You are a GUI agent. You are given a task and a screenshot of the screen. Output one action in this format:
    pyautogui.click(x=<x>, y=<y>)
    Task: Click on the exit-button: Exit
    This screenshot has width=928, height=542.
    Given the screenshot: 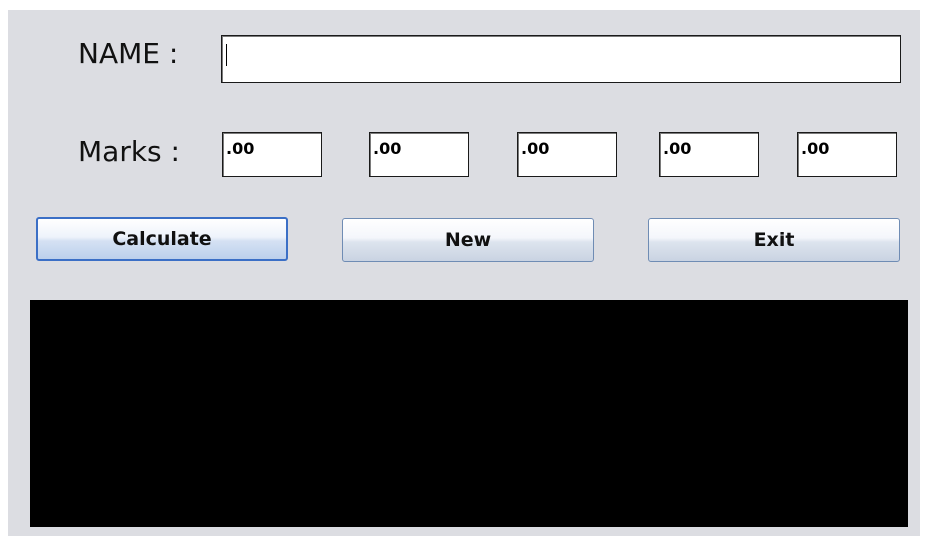 What is the action you would take?
    pyautogui.click(x=774, y=240)
    